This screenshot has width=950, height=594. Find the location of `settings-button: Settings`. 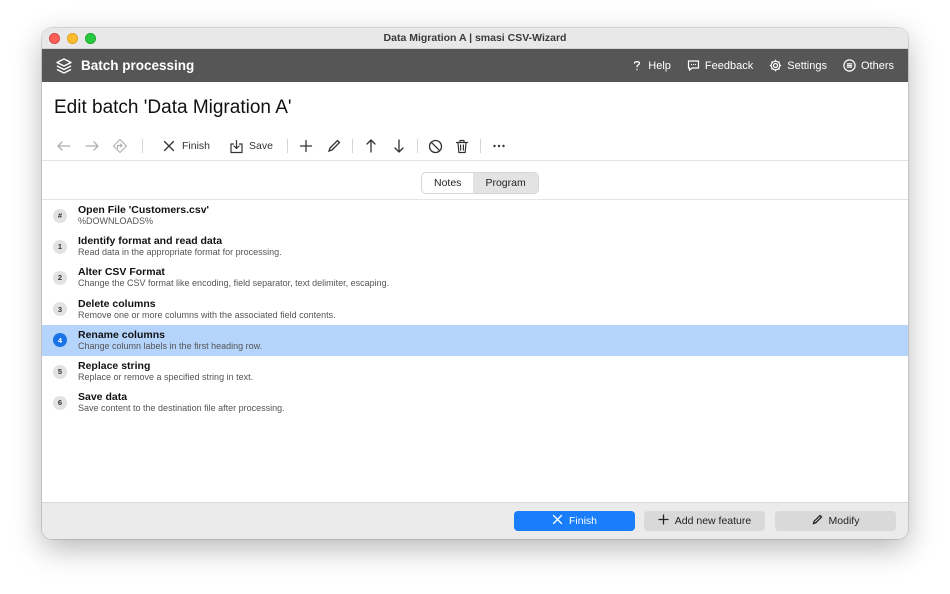

settings-button: Settings is located at coordinates (798, 65).